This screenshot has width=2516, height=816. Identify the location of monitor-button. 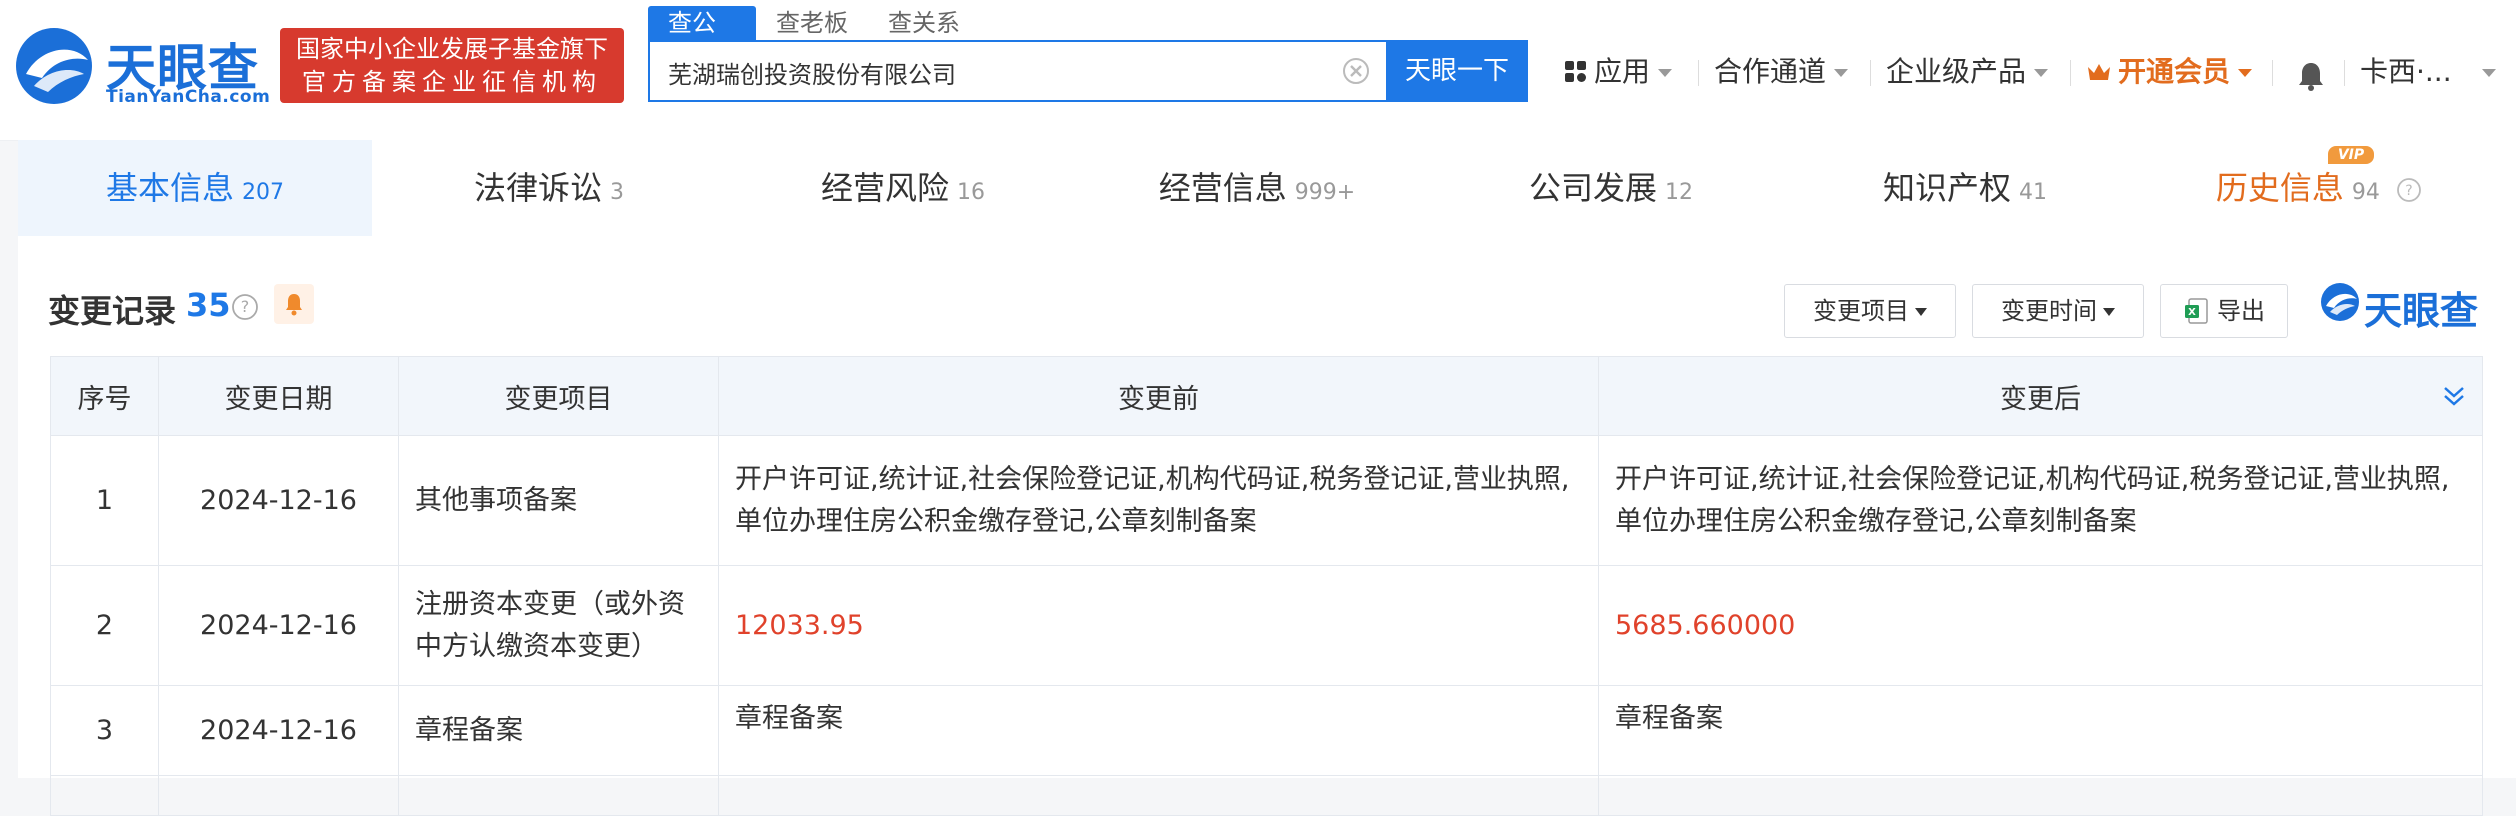
(294, 304).